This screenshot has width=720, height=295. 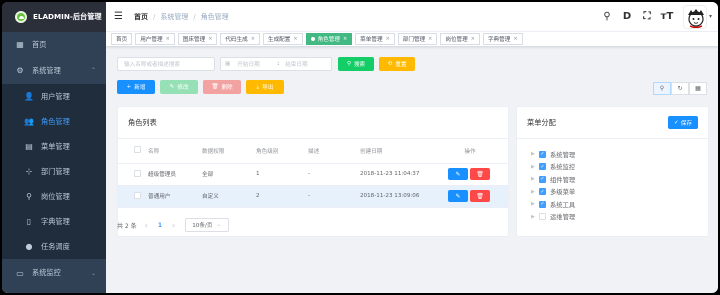 I want to click on tag-0: 首页, so click(x=122, y=39).